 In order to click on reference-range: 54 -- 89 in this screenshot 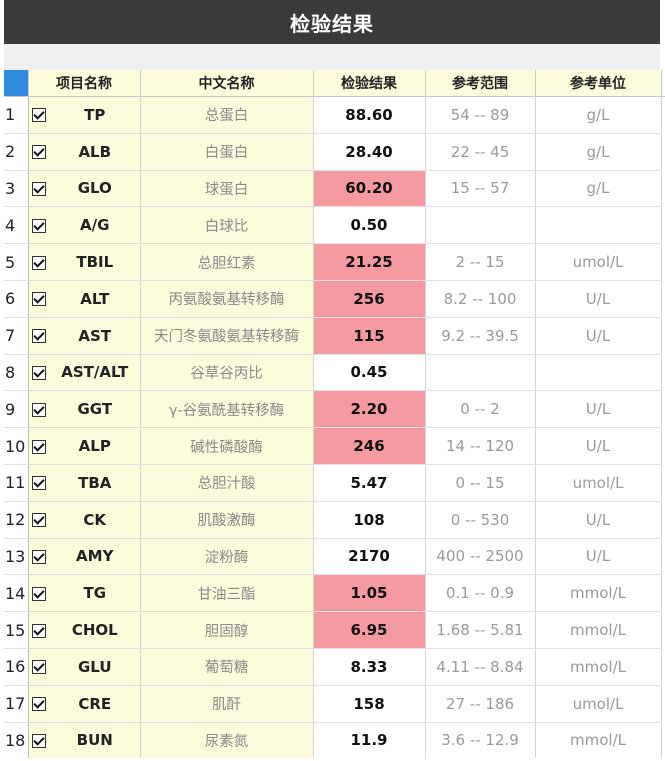, I will do `click(480, 115)`.